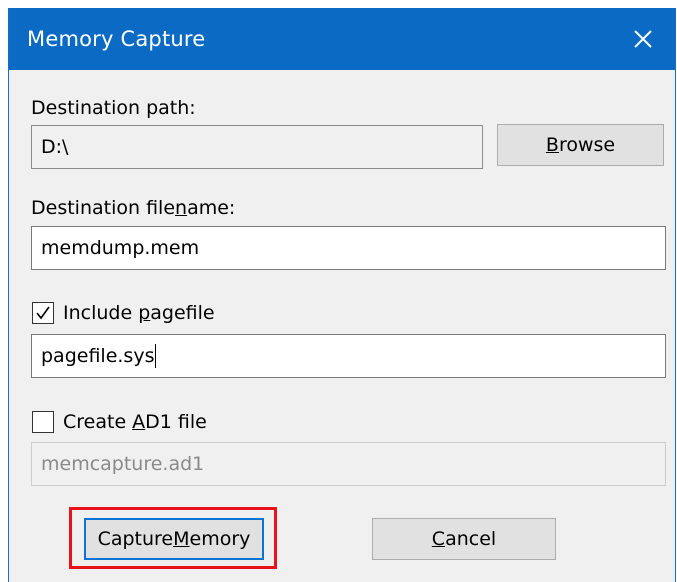 This screenshot has width=677, height=582. What do you see at coordinates (176, 422) in the screenshot?
I see `create-ad1-label-post: D1 file` at bounding box center [176, 422].